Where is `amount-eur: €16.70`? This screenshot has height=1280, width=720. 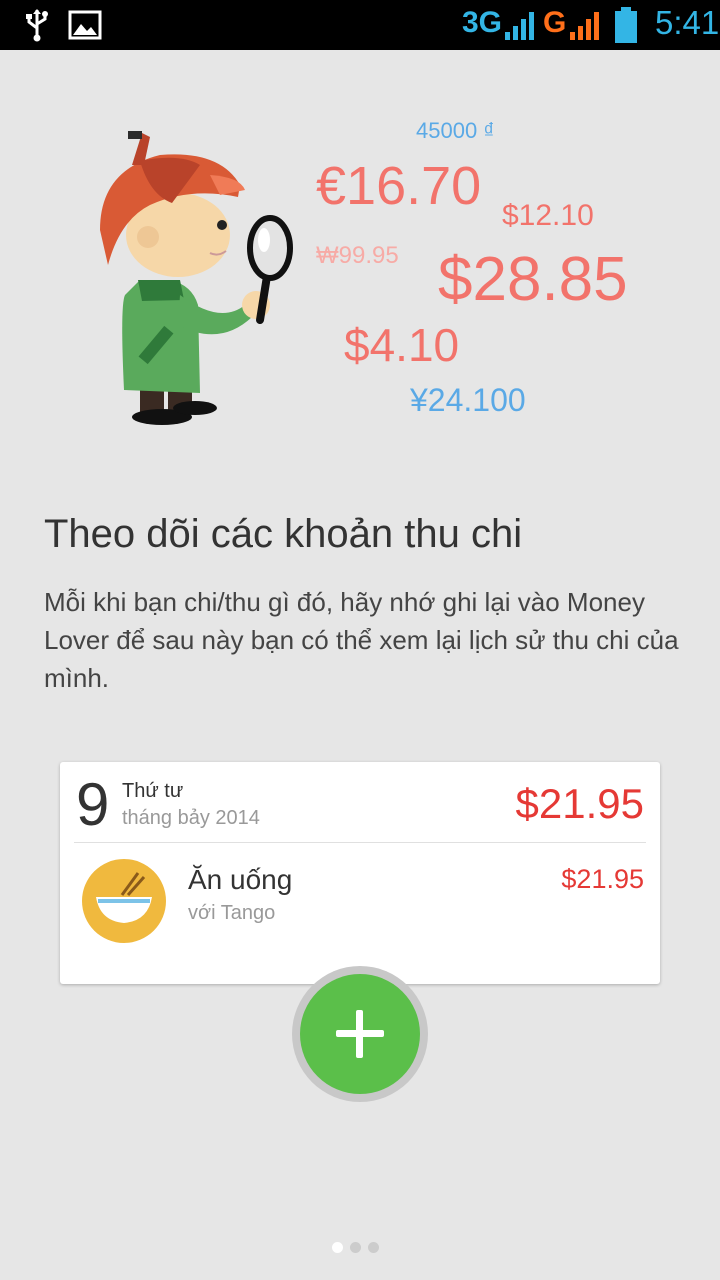
amount-eur: €16.70 is located at coordinates (399, 186).